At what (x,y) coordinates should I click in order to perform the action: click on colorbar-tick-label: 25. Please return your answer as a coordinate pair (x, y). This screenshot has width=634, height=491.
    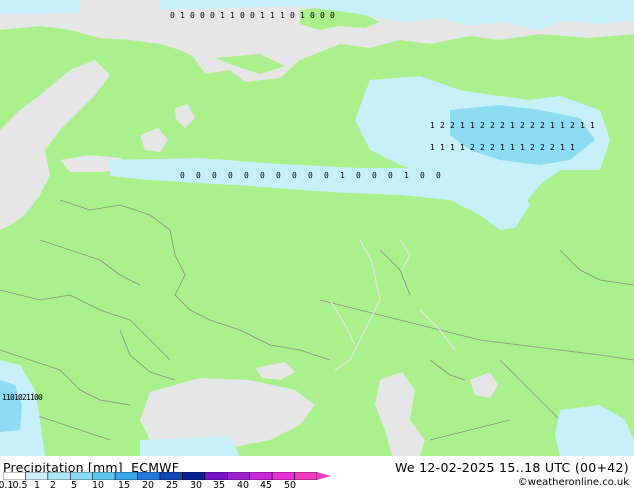
    Looking at the image, I should click on (172, 485).